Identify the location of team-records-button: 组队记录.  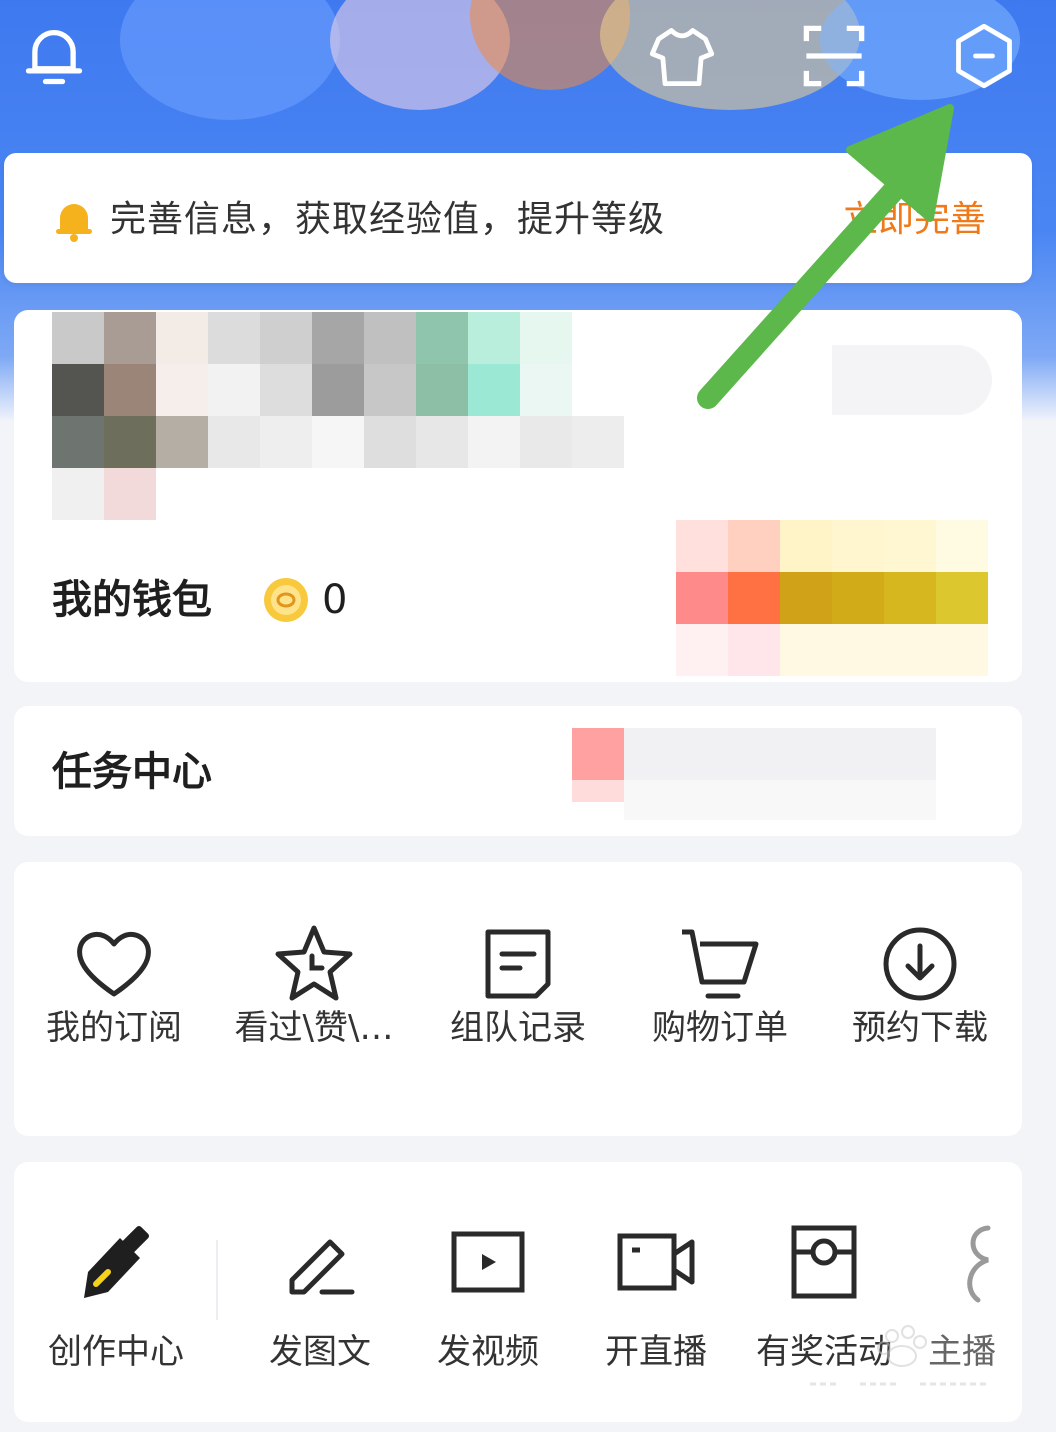
(518, 986).